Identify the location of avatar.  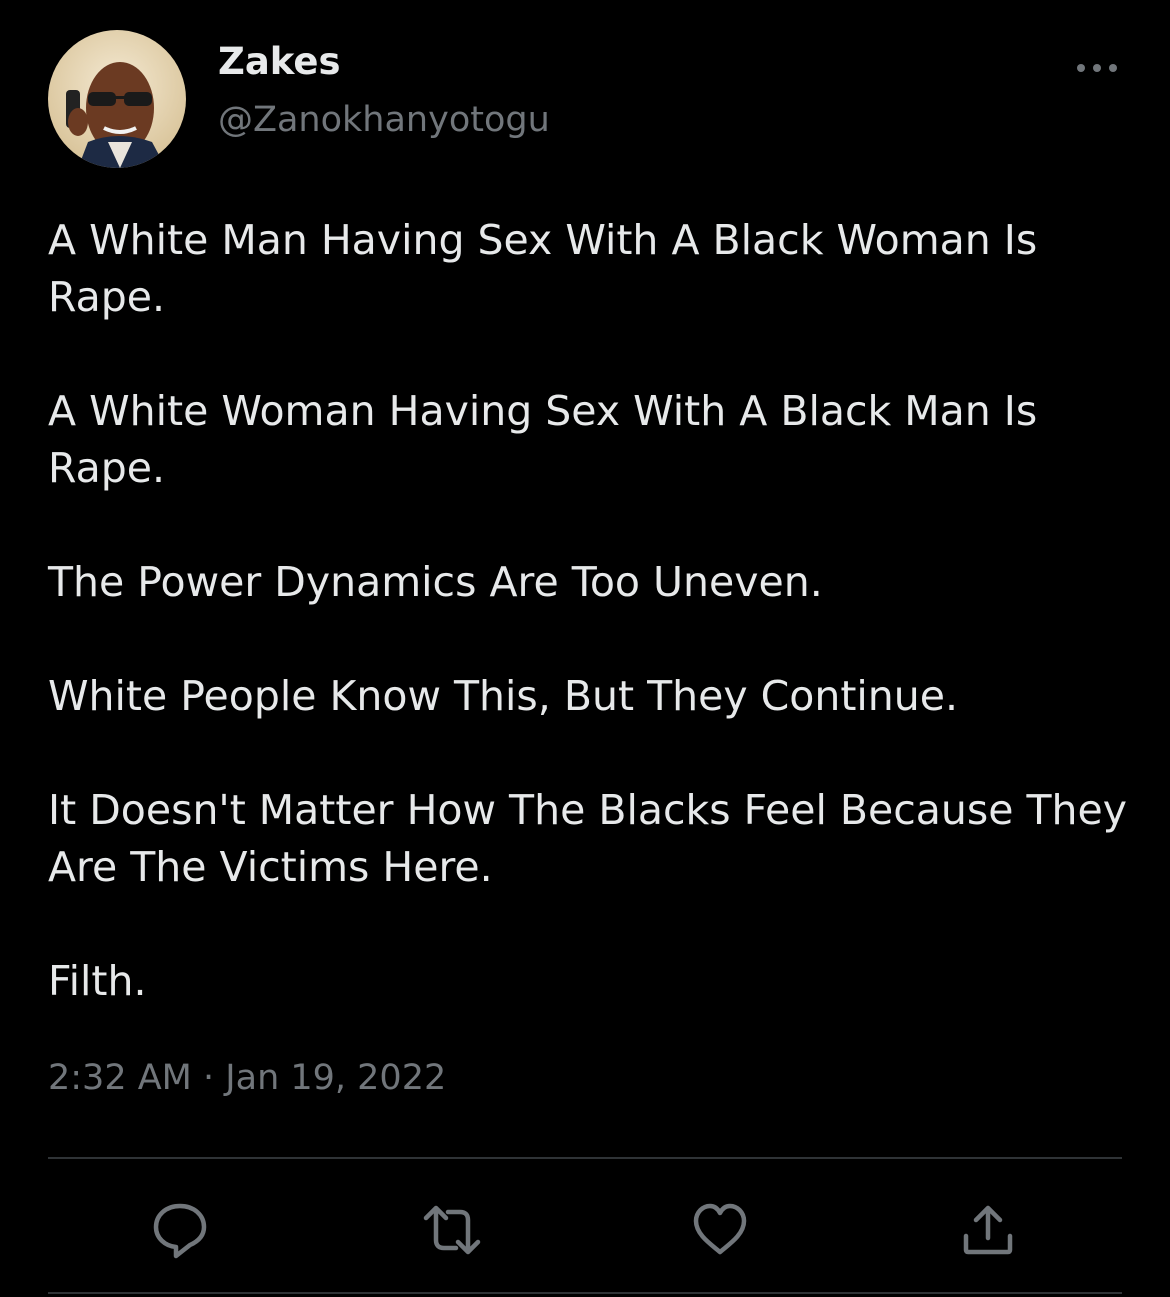
(117, 99).